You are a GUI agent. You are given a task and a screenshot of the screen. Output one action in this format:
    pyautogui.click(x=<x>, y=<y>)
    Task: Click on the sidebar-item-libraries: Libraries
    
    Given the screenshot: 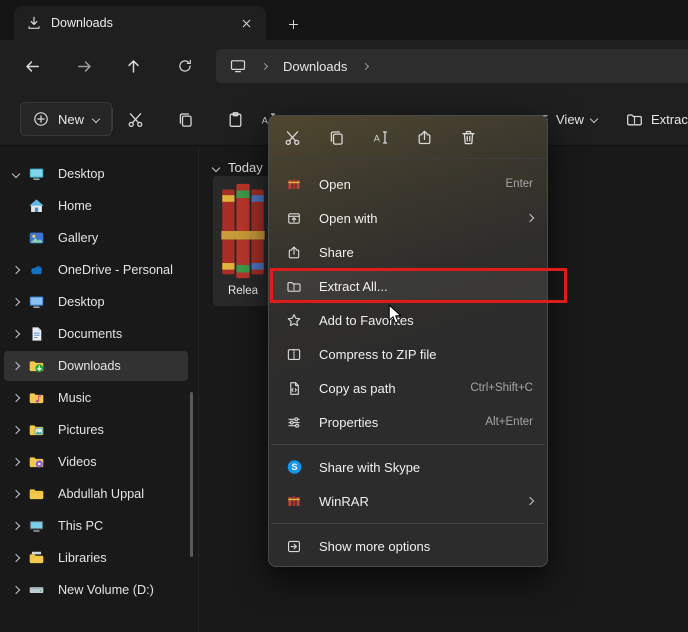 What is the action you would take?
    pyautogui.click(x=96, y=558)
    